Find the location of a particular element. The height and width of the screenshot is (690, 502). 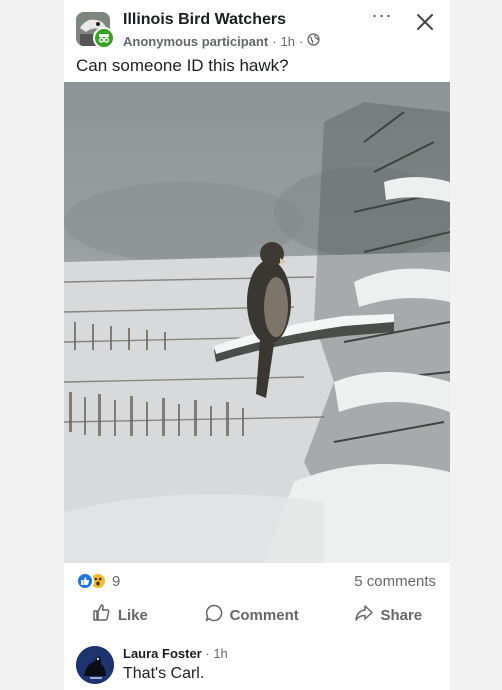

action-bar: Like Comment Share is located at coordinates (257, 615).